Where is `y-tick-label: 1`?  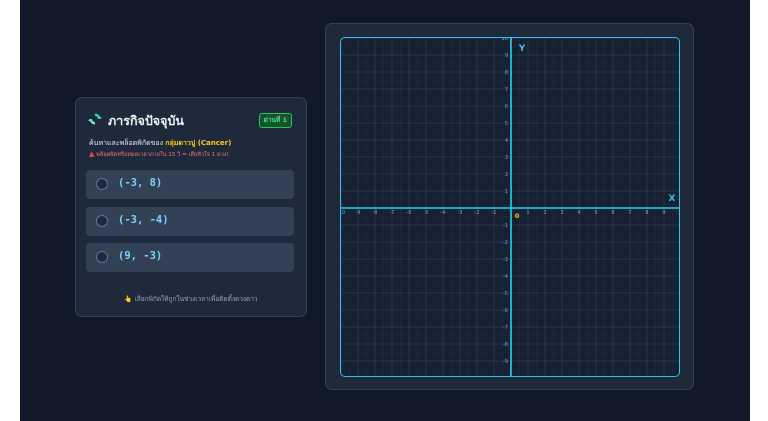
y-tick-label: 1 is located at coordinates (506, 192).